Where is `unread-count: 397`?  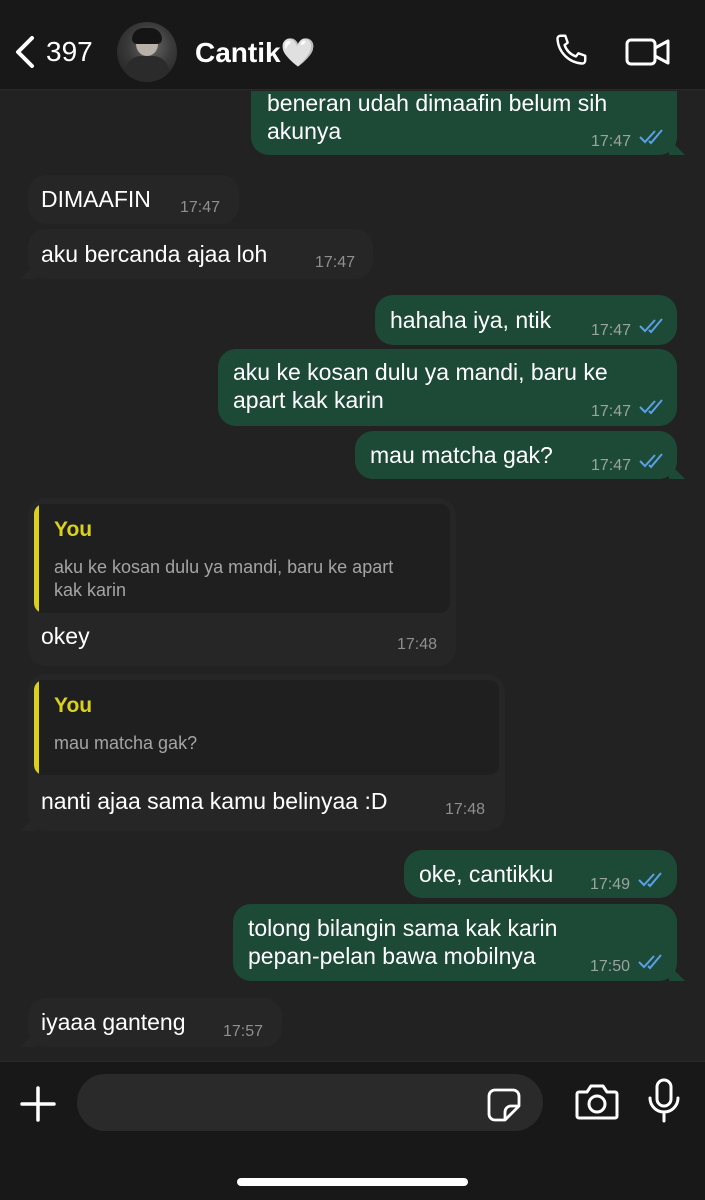 unread-count: 397 is located at coordinates (69, 51).